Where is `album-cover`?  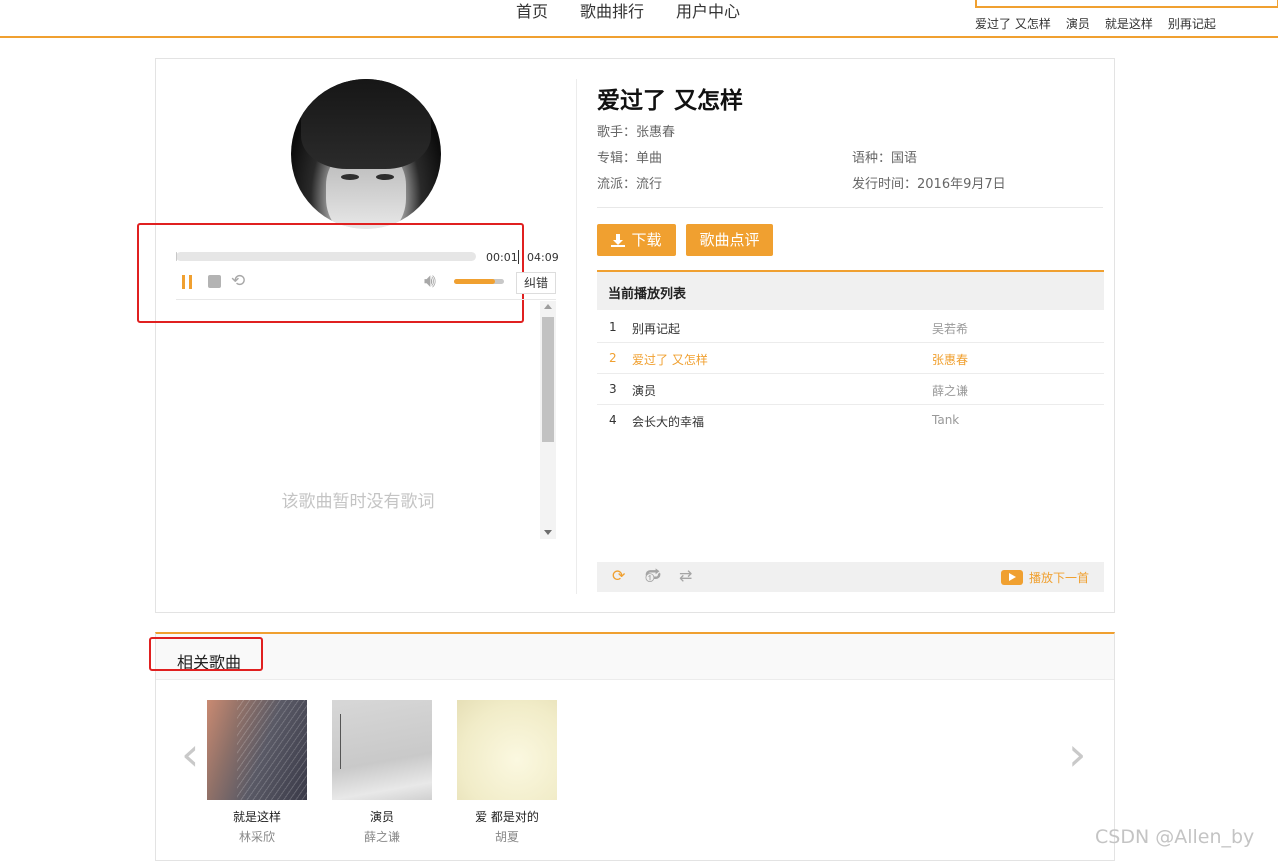
album-cover is located at coordinates (366, 154).